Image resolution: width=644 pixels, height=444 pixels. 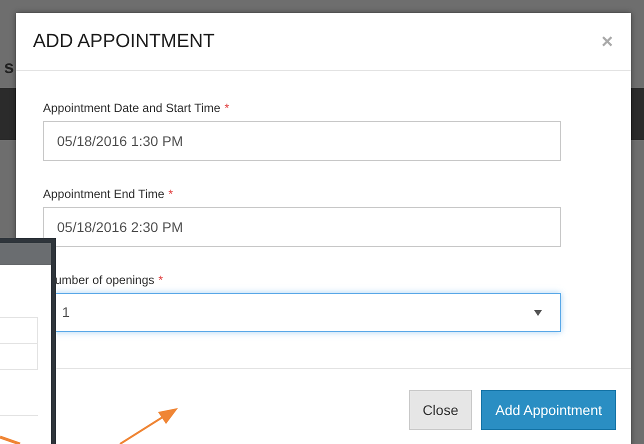 I want to click on field-label: umber of openings, so click(x=104, y=280).